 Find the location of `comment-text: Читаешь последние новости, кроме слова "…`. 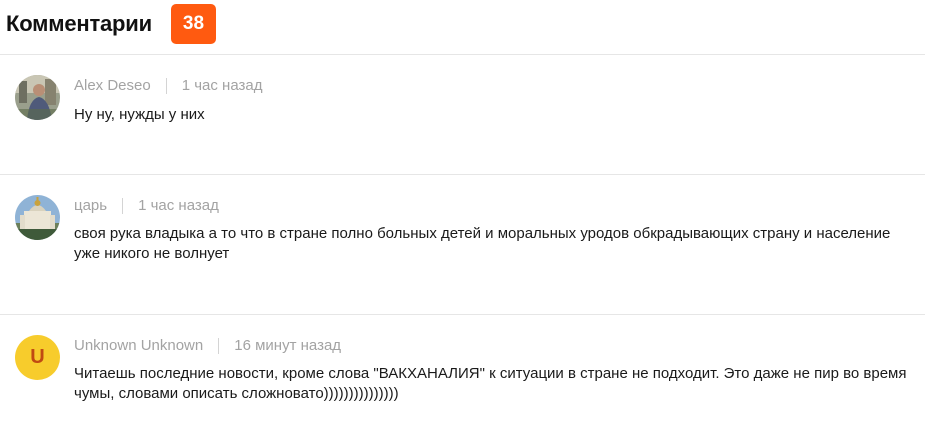

comment-text: Читаешь последние новости, кроме слова "… is located at coordinates (490, 383).